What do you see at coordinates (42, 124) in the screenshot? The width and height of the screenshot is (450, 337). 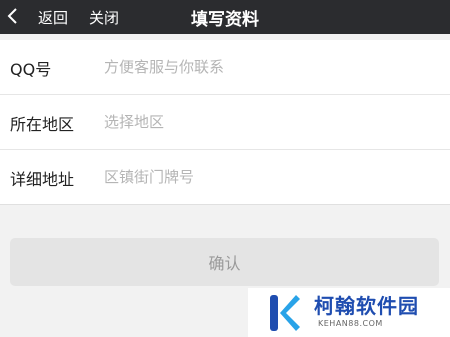 I see `region-label: 所在地区` at bounding box center [42, 124].